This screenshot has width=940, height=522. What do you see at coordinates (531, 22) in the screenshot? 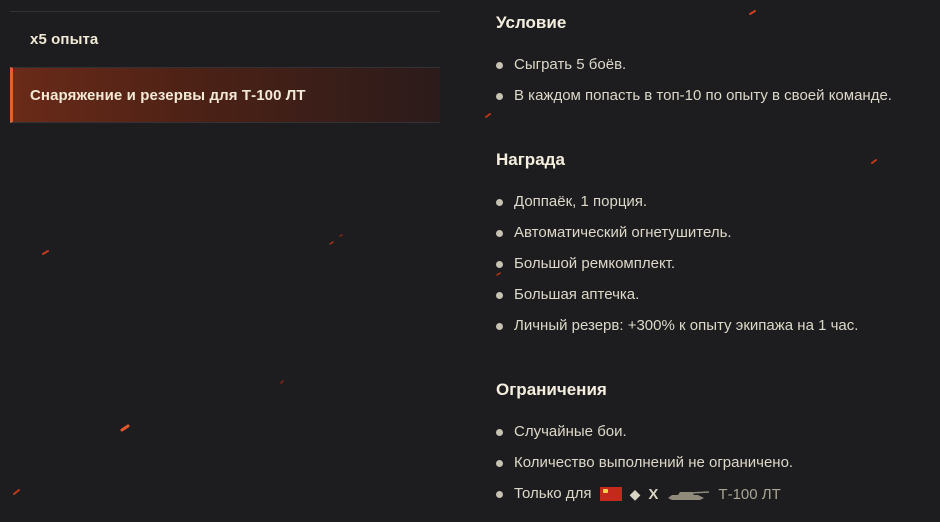
I see `condition-title: Условие` at bounding box center [531, 22].